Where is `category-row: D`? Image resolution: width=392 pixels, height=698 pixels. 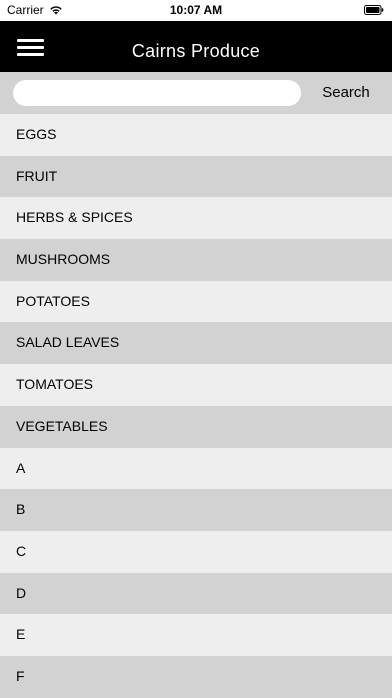 category-row: D is located at coordinates (196, 593).